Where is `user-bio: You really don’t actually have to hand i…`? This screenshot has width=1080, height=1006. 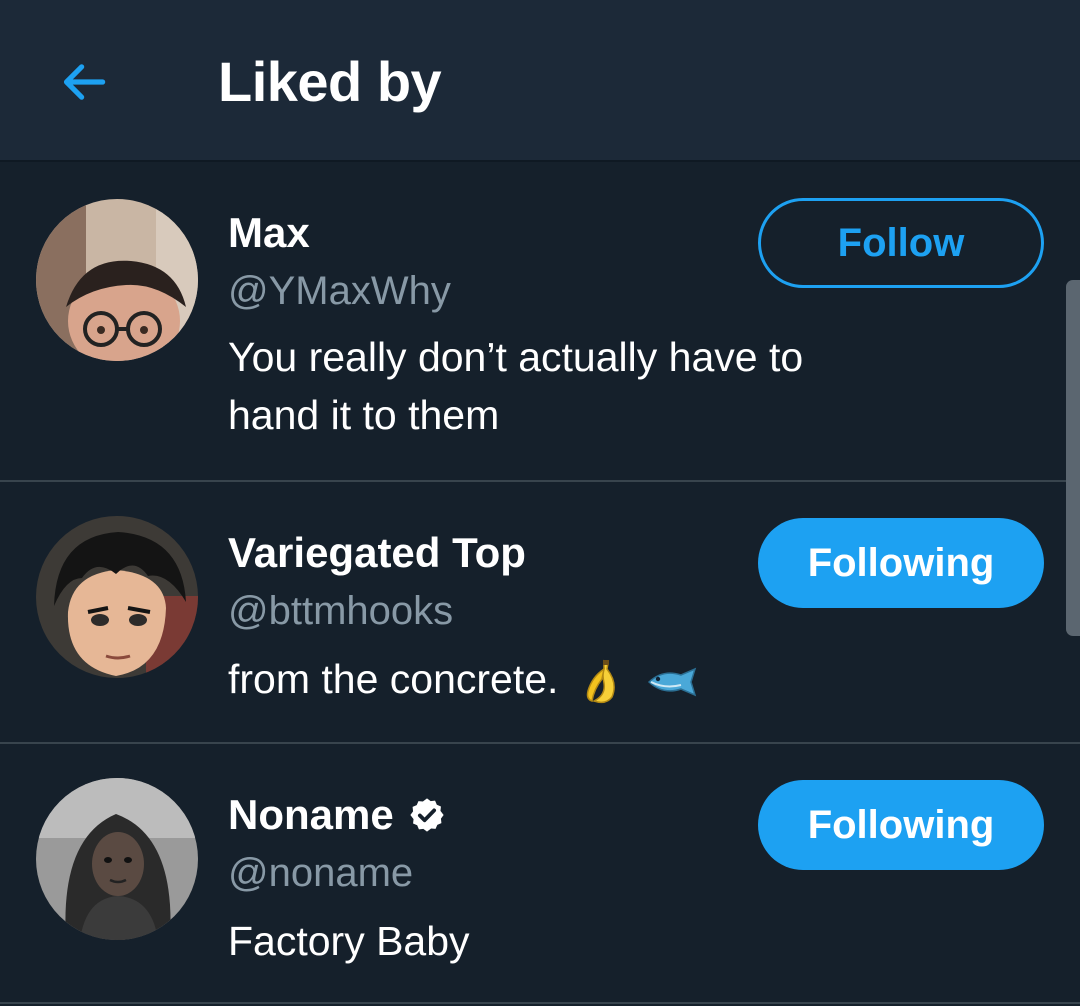 user-bio: You really don’t actually have to hand i… is located at coordinates (568, 386).